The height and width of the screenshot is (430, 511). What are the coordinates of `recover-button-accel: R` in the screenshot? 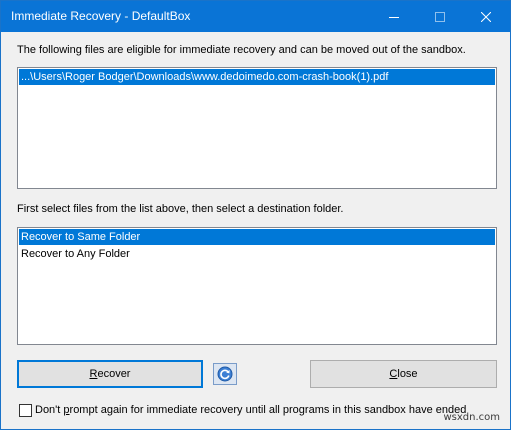 It's located at (93, 374).